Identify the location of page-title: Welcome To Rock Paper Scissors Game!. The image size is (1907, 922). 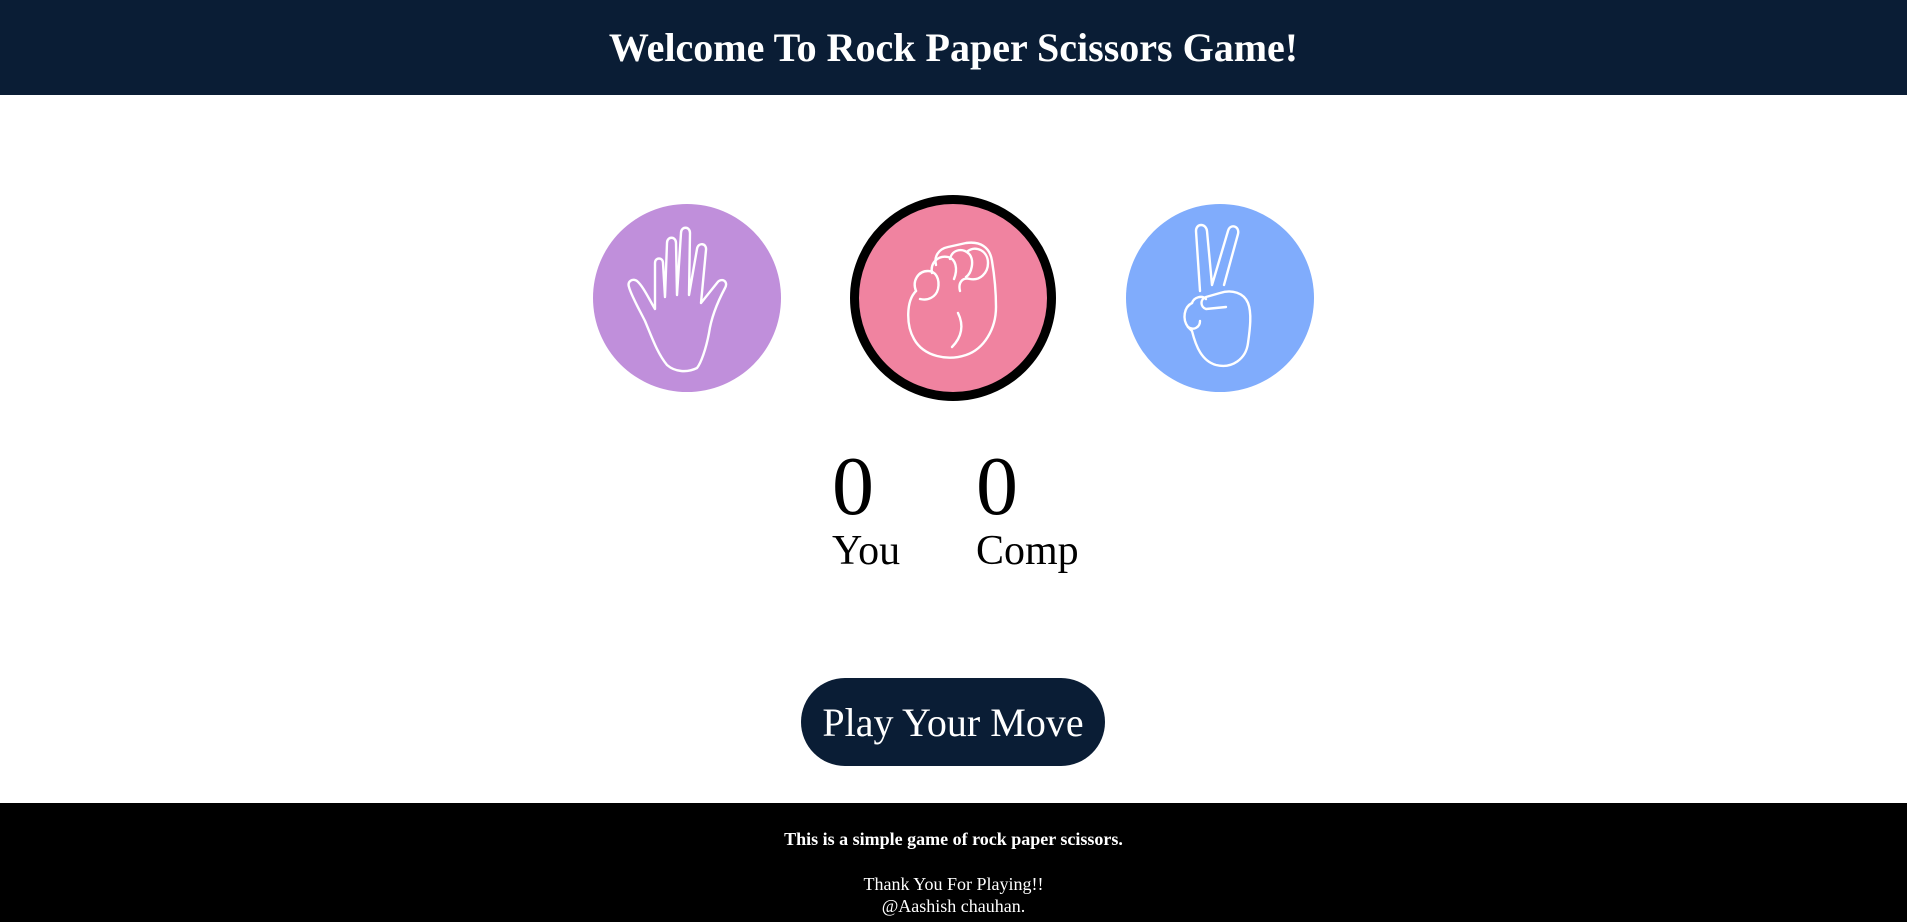
(953, 47).